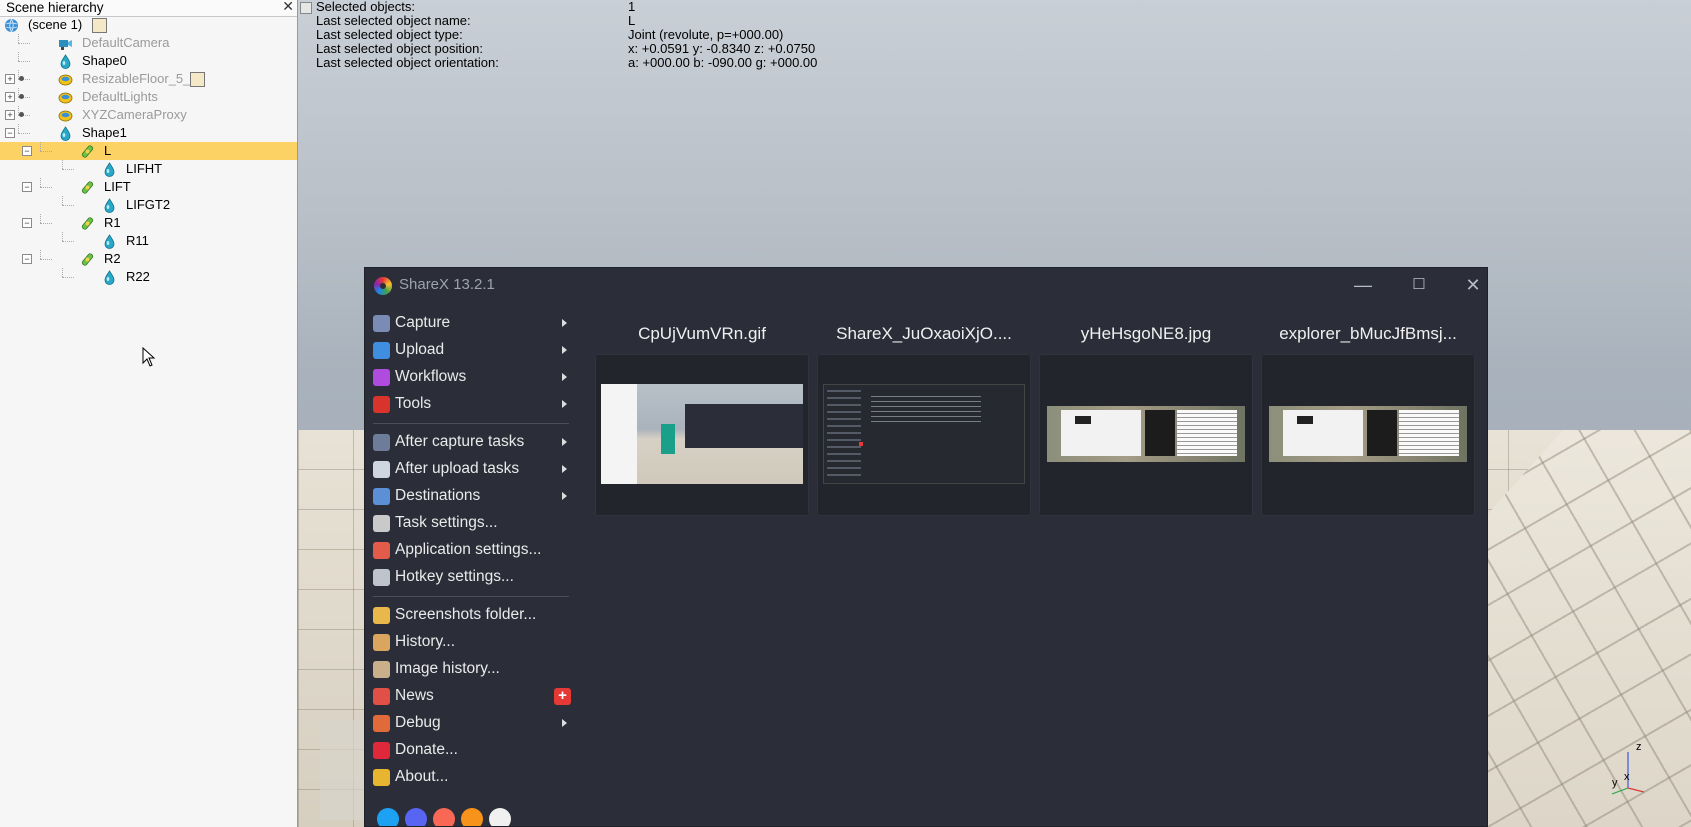 The width and height of the screenshot is (1691, 827). Describe the element at coordinates (416, 817) in the screenshot. I see `discord-icon` at that location.